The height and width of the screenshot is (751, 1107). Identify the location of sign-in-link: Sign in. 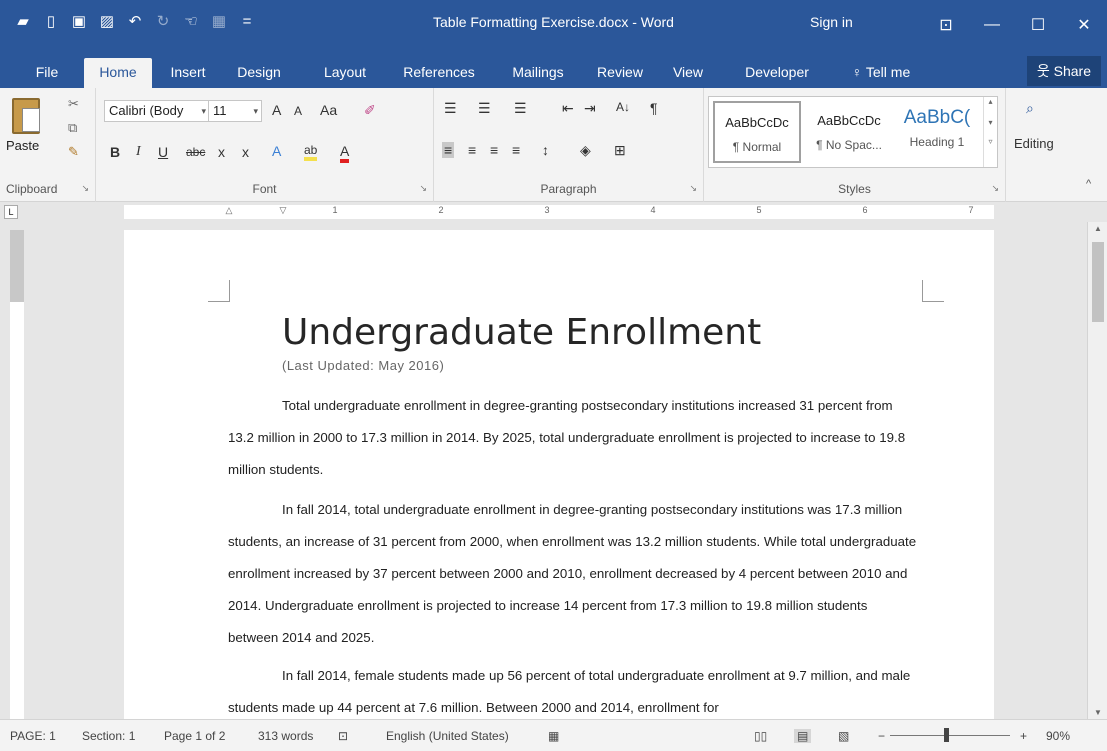
(831, 22).